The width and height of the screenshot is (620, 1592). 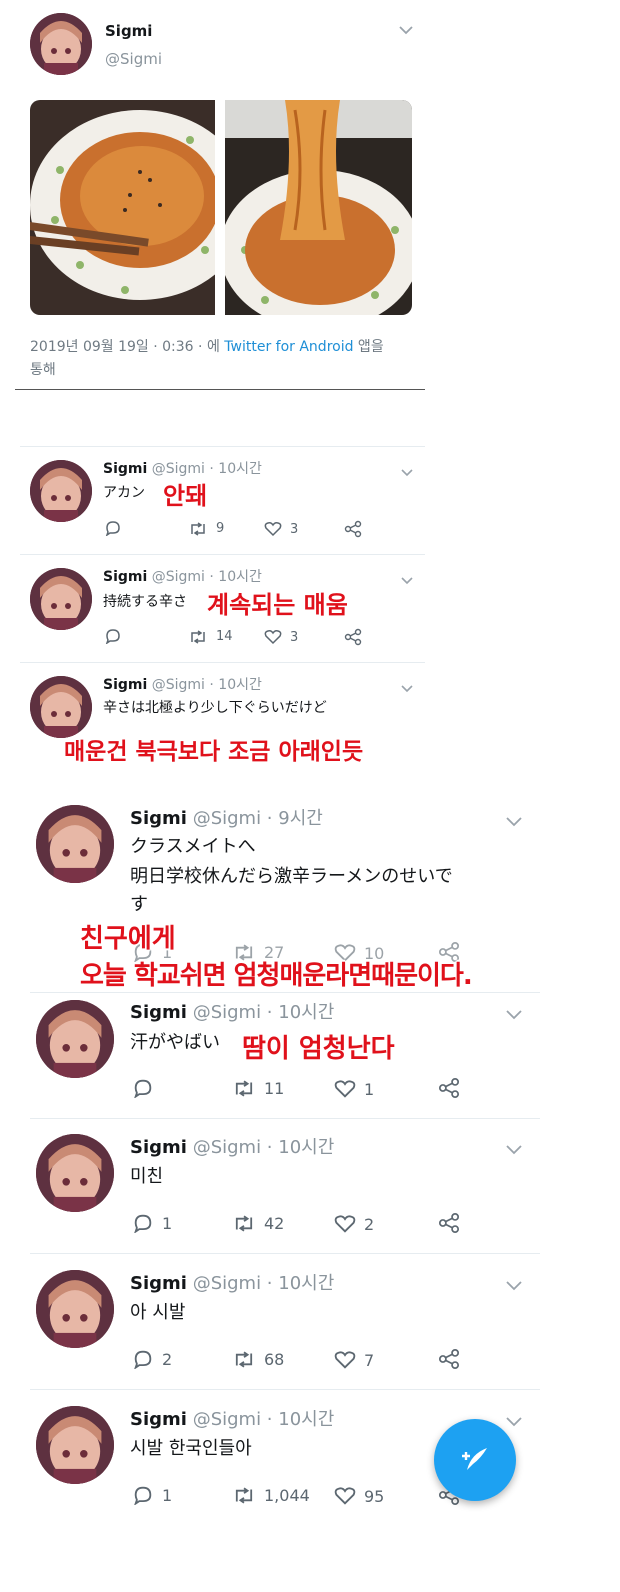 I want to click on tweet-text-line2: 明日学校休んだら激辛ラーメンのせいで, so click(x=291, y=876).